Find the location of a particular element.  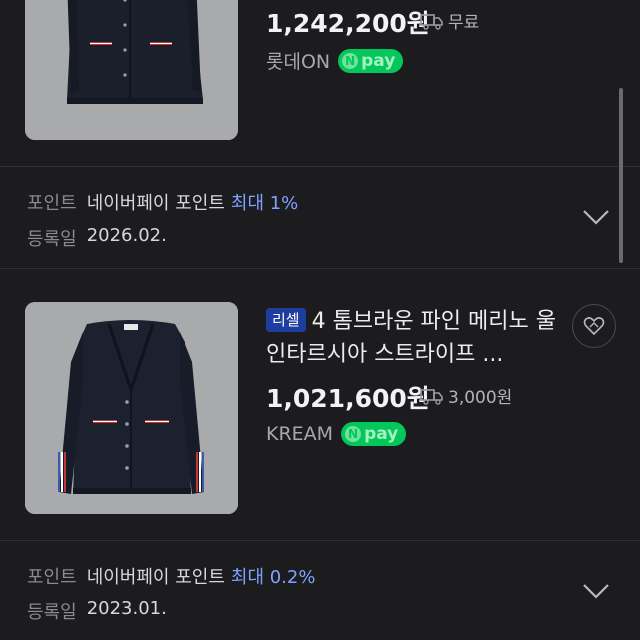

points-row: 포인트 네이버페이 포인트 최대 0.2% is located at coordinates (171, 576).